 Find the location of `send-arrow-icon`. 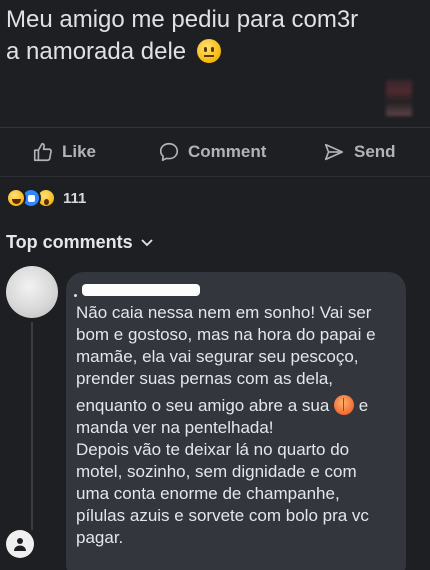

send-arrow-icon is located at coordinates (334, 152).